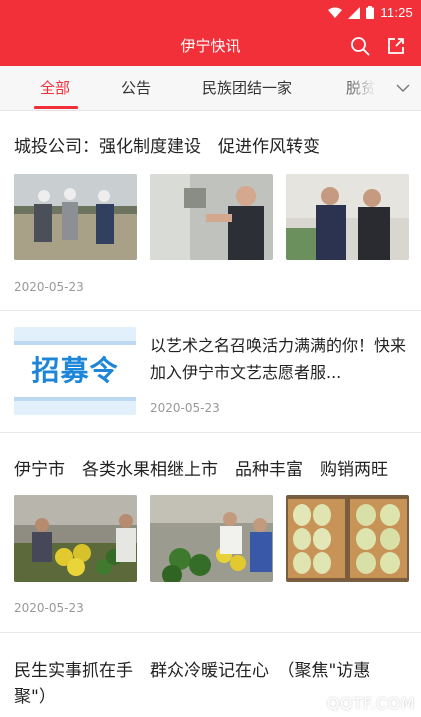 Image resolution: width=421 pixels, height=717 pixels. I want to click on app-bar: 伊宁快讯, so click(210, 46).